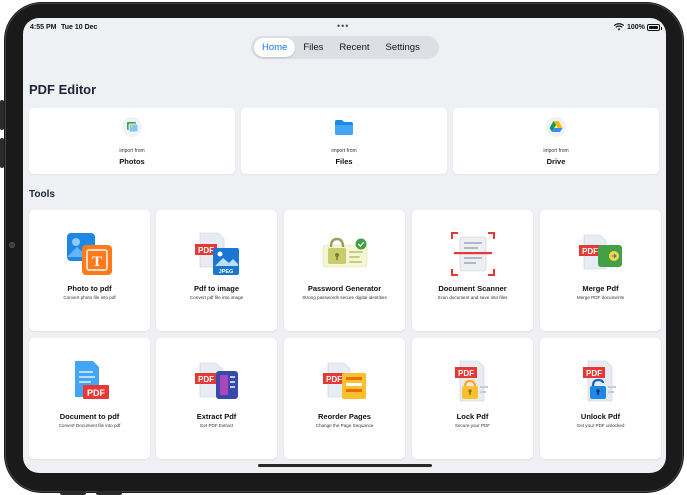 This screenshot has width=687, height=495. I want to click on tool-description: Secure your PDF, so click(472, 425).